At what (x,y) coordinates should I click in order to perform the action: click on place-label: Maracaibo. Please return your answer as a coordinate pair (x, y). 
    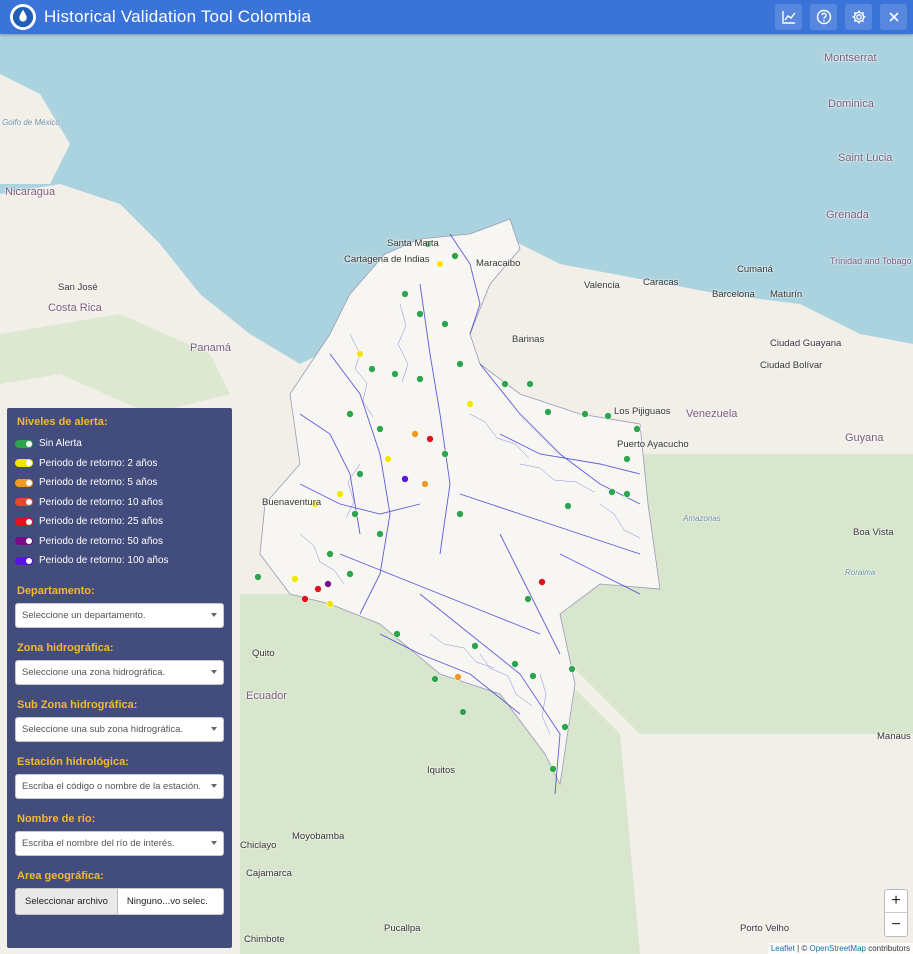
    Looking at the image, I should click on (498, 263).